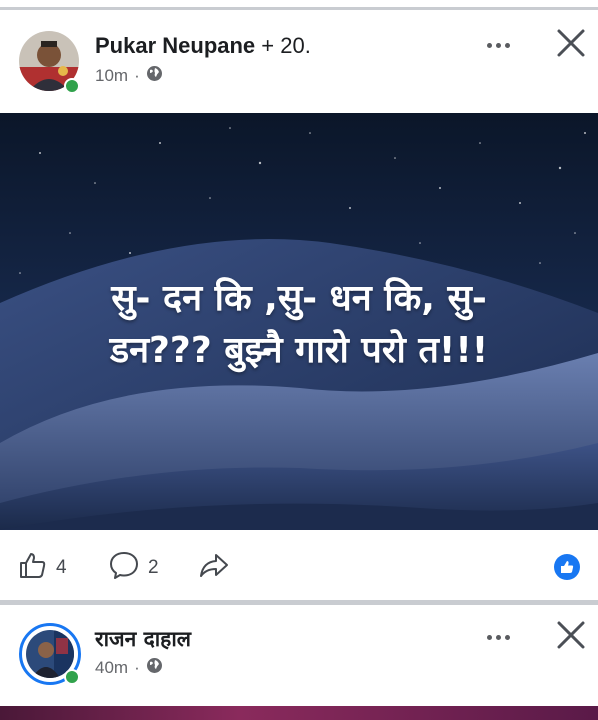  Describe the element at coordinates (129, 76) in the screenshot. I see `post-meta: 10m ·` at that location.